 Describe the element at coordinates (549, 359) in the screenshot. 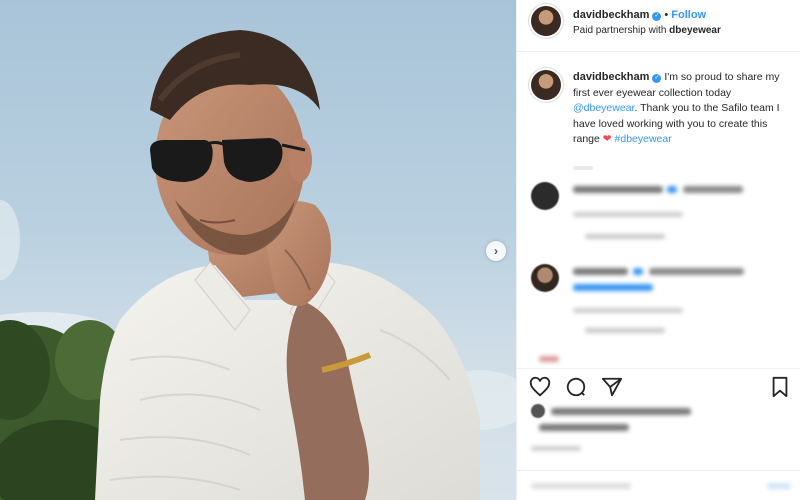

I see `comment-partial-blurred` at that location.